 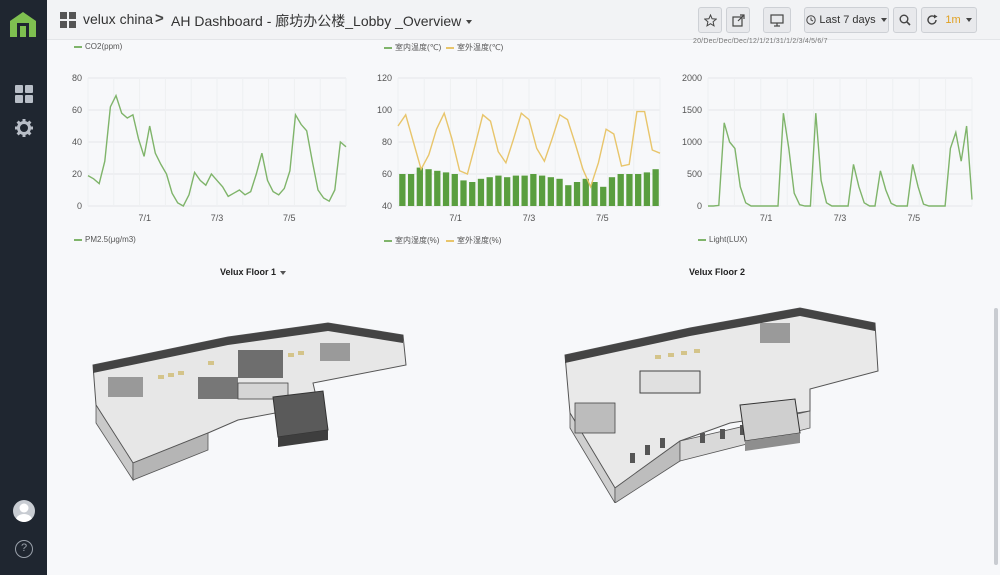 What do you see at coordinates (110, 239) in the screenshot?
I see `legend-label: PM2.5(μg/m3)` at bounding box center [110, 239].